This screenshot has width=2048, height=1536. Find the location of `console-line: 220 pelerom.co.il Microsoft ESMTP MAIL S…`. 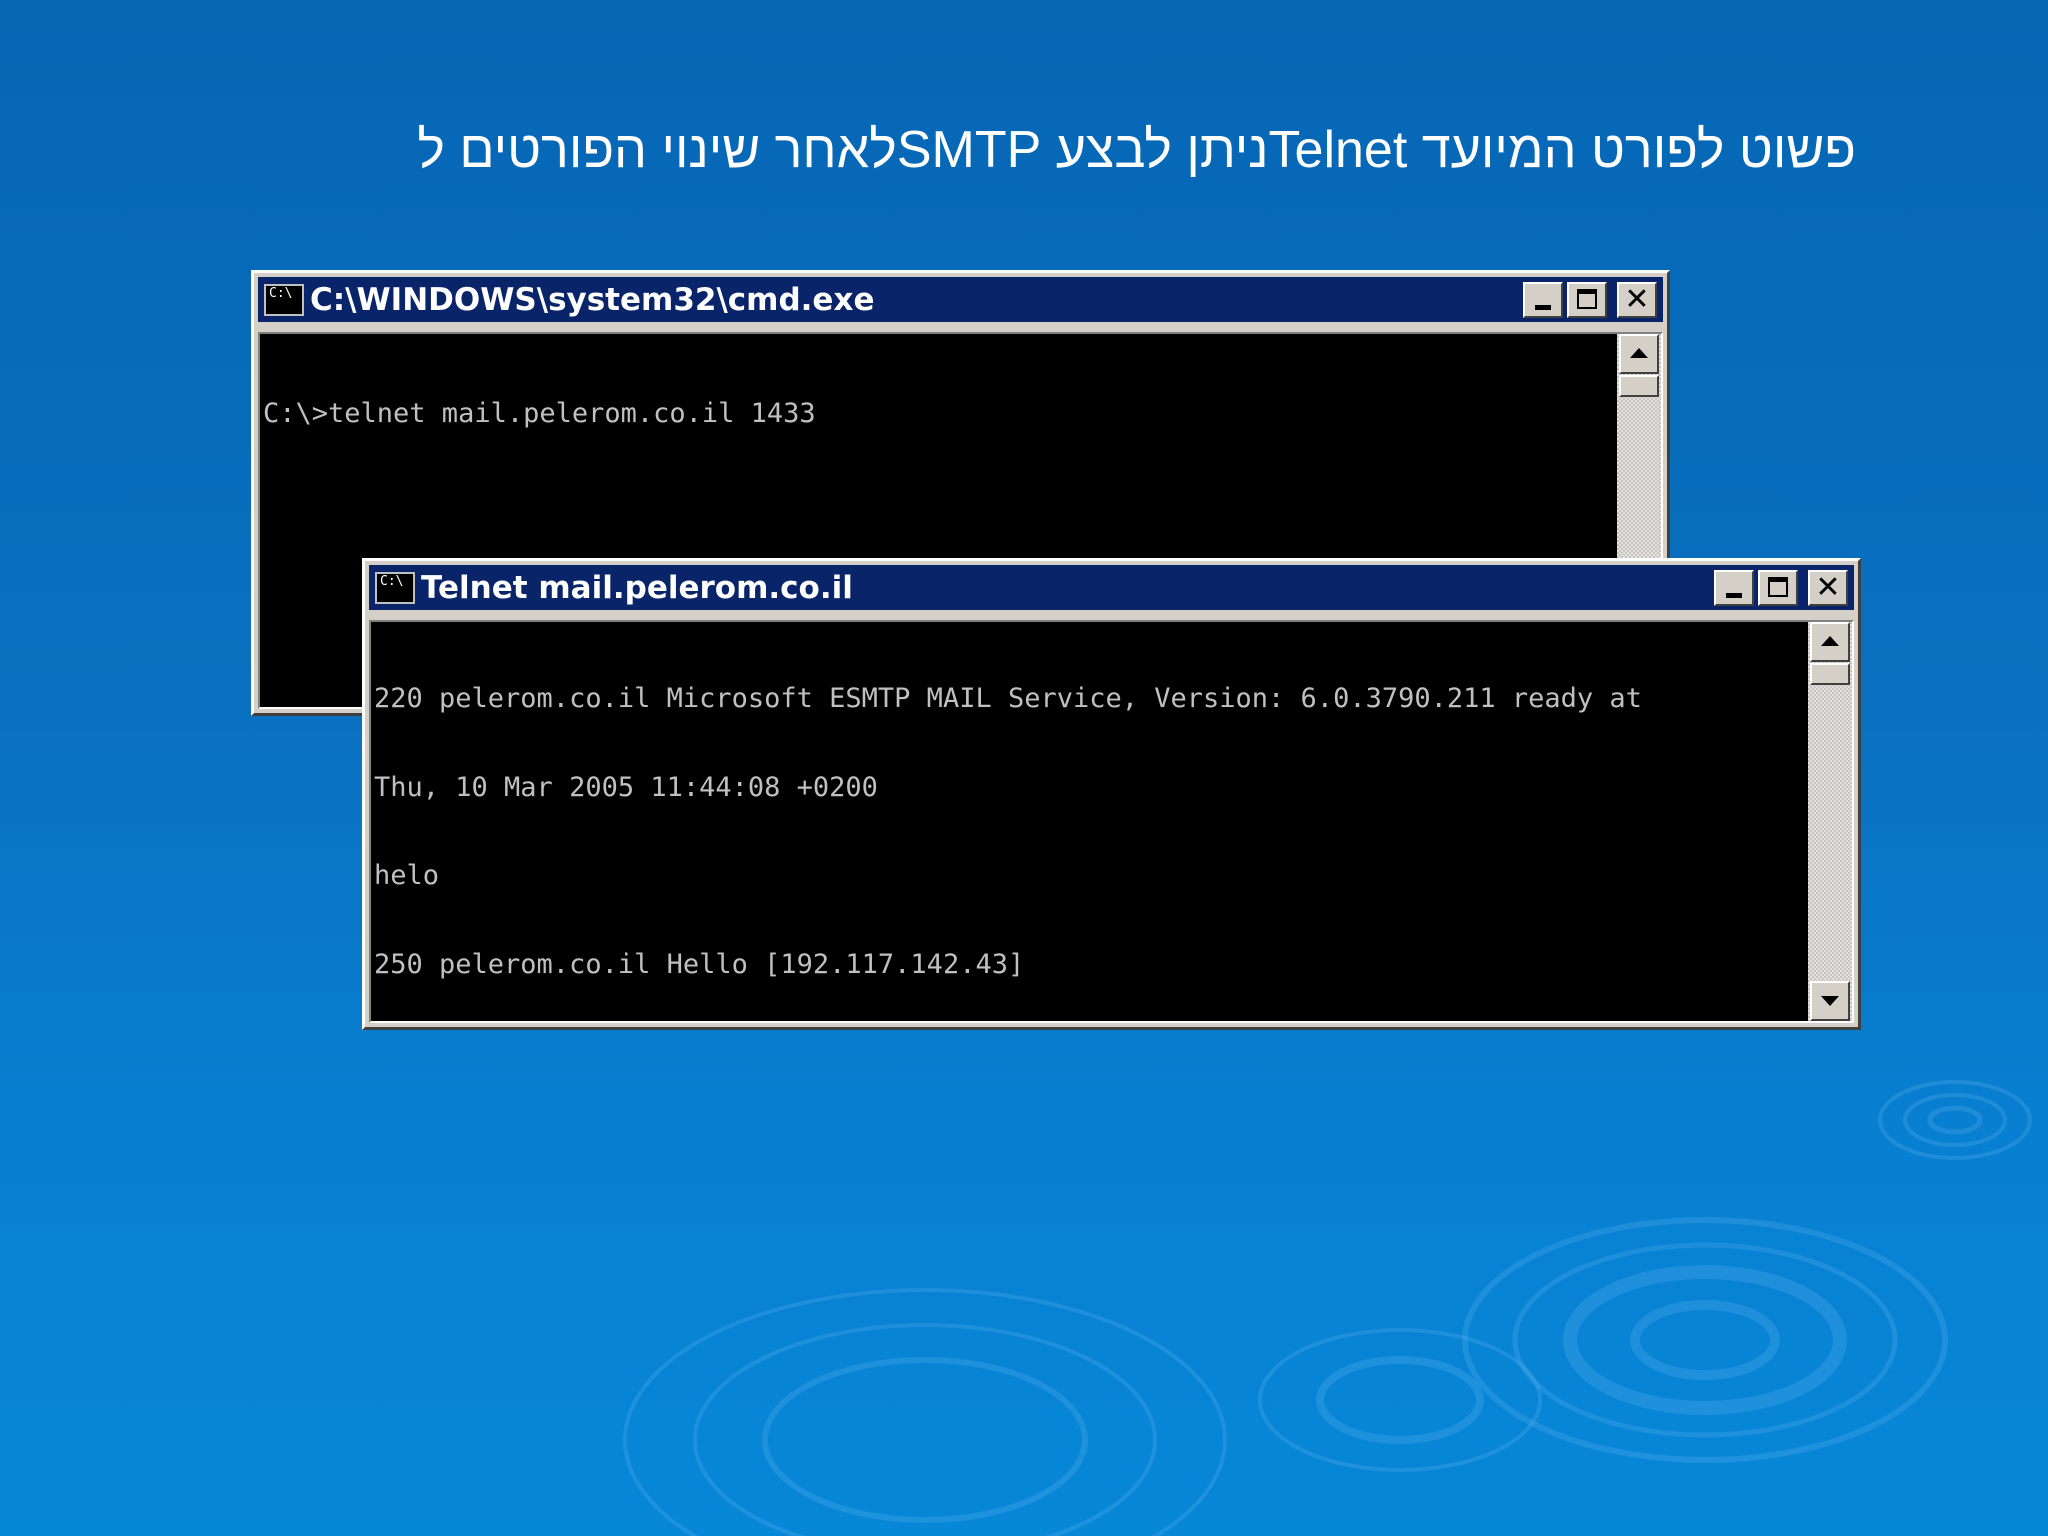

console-line: 220 pelerom.co.il Microsoft ESMTP MAIL S… is located at coordinates (1008, 698).